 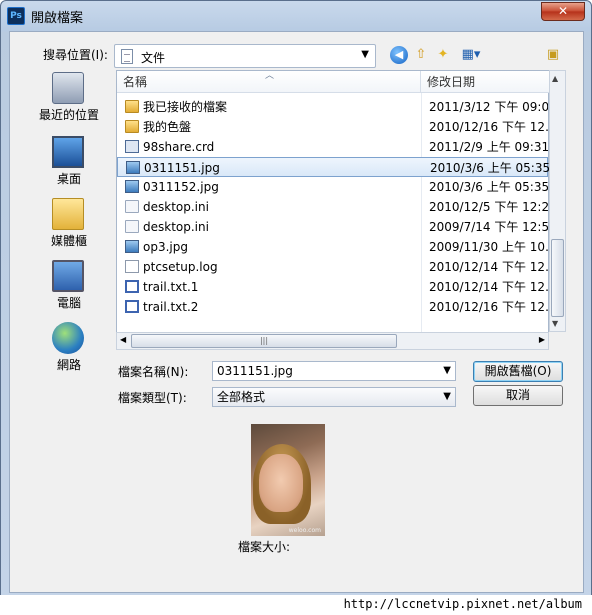 What do you see at coordinates (245, 56) in the screenshot?
I see `look-in-dropdown: 文件 ▼` at bounding box center [245, 56].